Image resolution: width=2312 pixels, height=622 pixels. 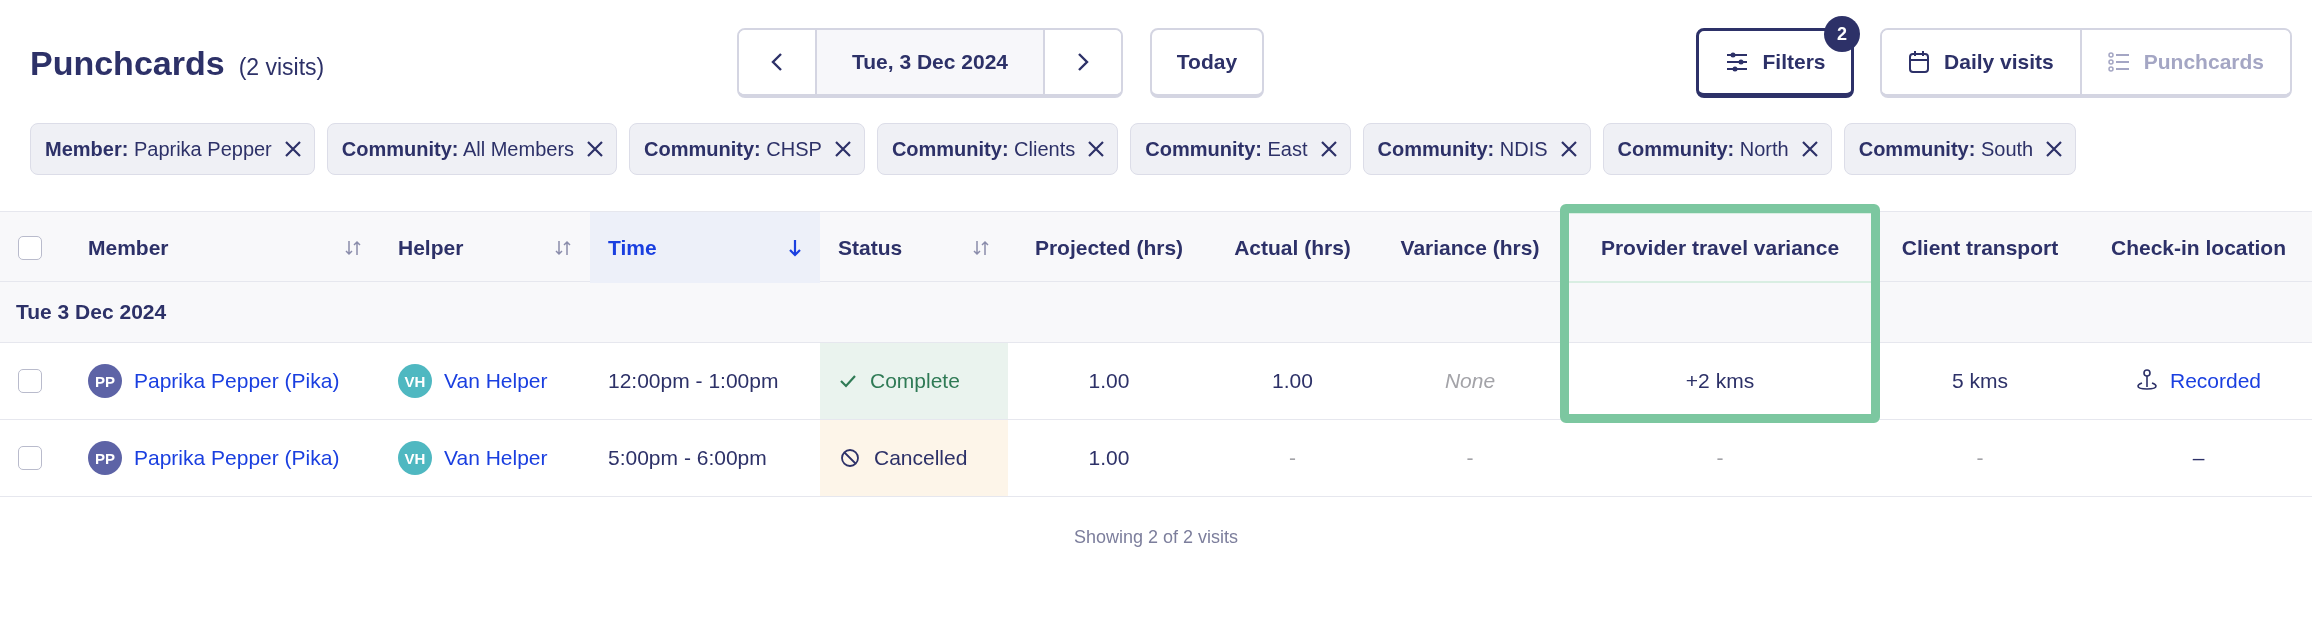 I want to click on status-cell: Cancelled, so click(x=914, y=458).